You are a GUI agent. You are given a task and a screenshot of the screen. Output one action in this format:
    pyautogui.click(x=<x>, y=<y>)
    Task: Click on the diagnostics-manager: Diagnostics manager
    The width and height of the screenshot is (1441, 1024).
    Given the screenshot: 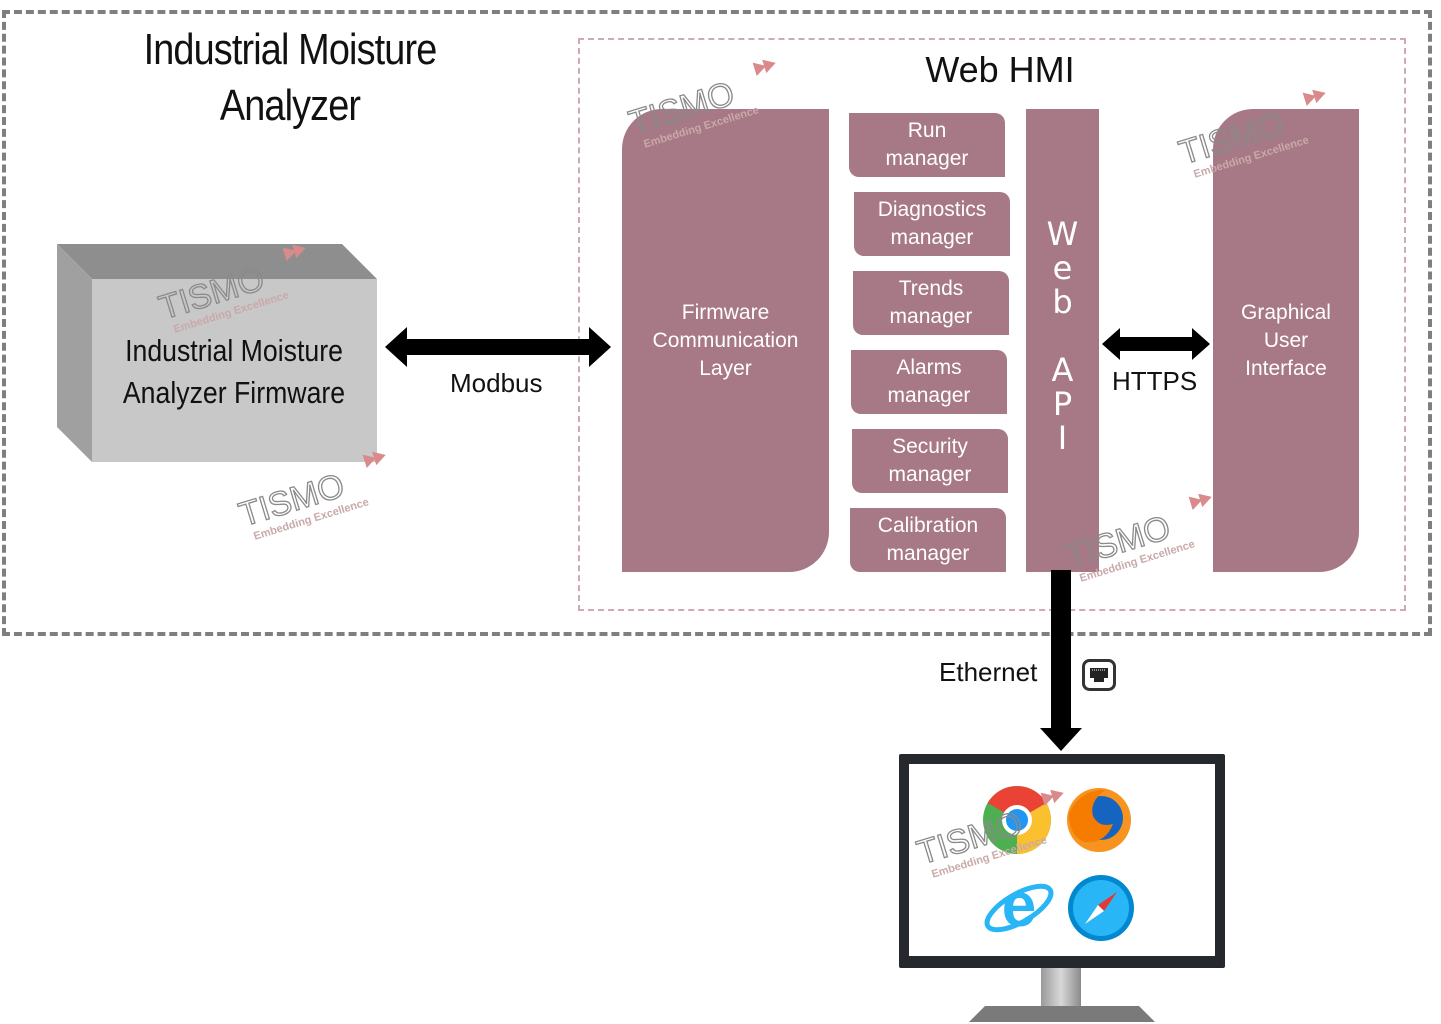 What is the action you would take?
    pyautogui.click(x=932, y=224)
    